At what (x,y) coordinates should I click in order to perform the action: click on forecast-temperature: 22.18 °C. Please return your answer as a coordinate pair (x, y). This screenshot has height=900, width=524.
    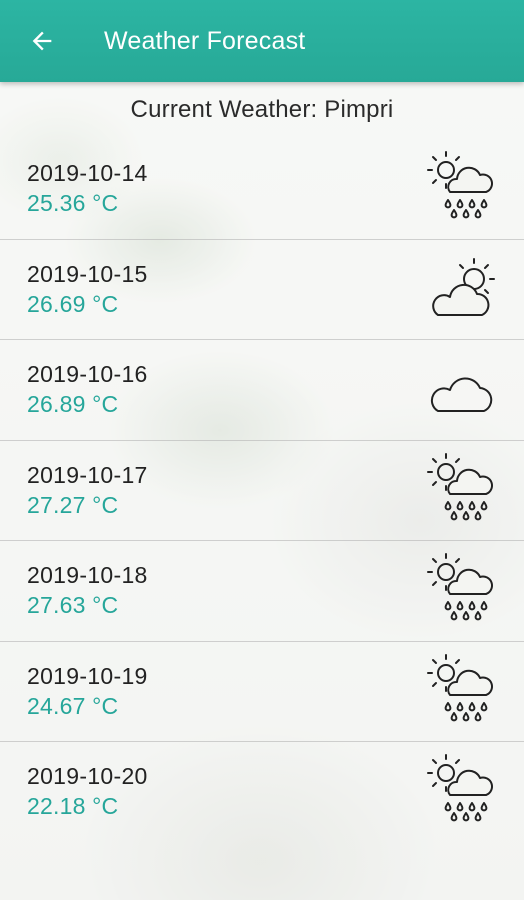
    Looking at the image, I should click on (73, 806).